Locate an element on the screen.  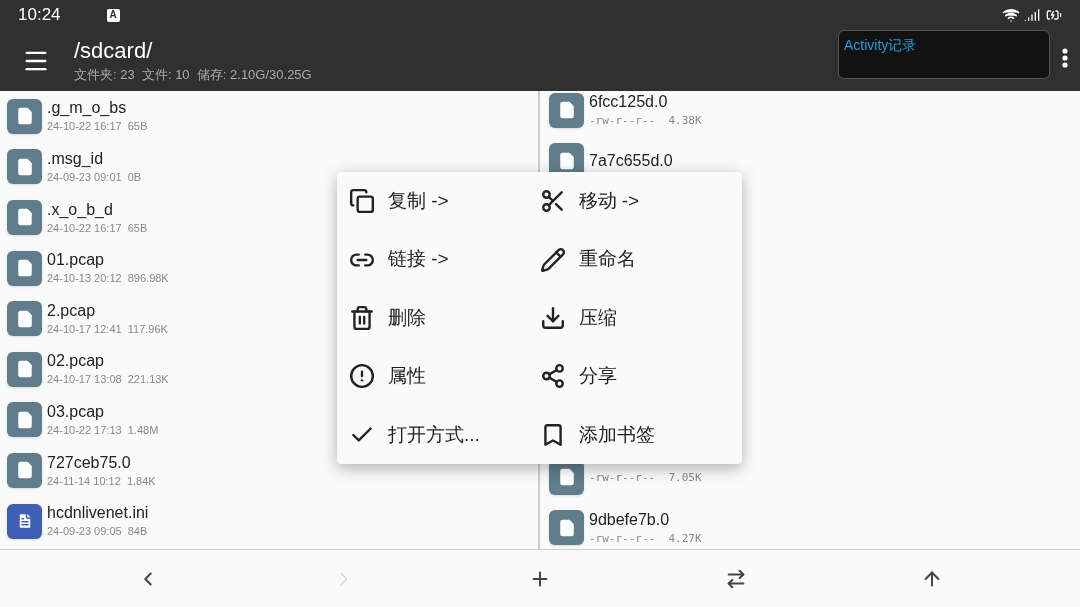
file-name: 2.pcap is located at coordinates (72, 310).